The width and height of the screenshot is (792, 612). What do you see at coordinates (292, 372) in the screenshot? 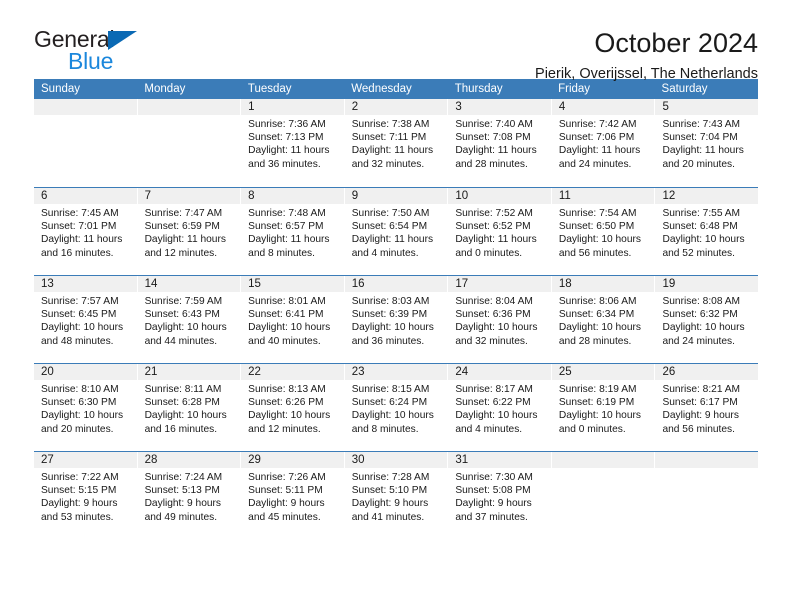
I see `day-number: 22` at bounding box center [292, 372].